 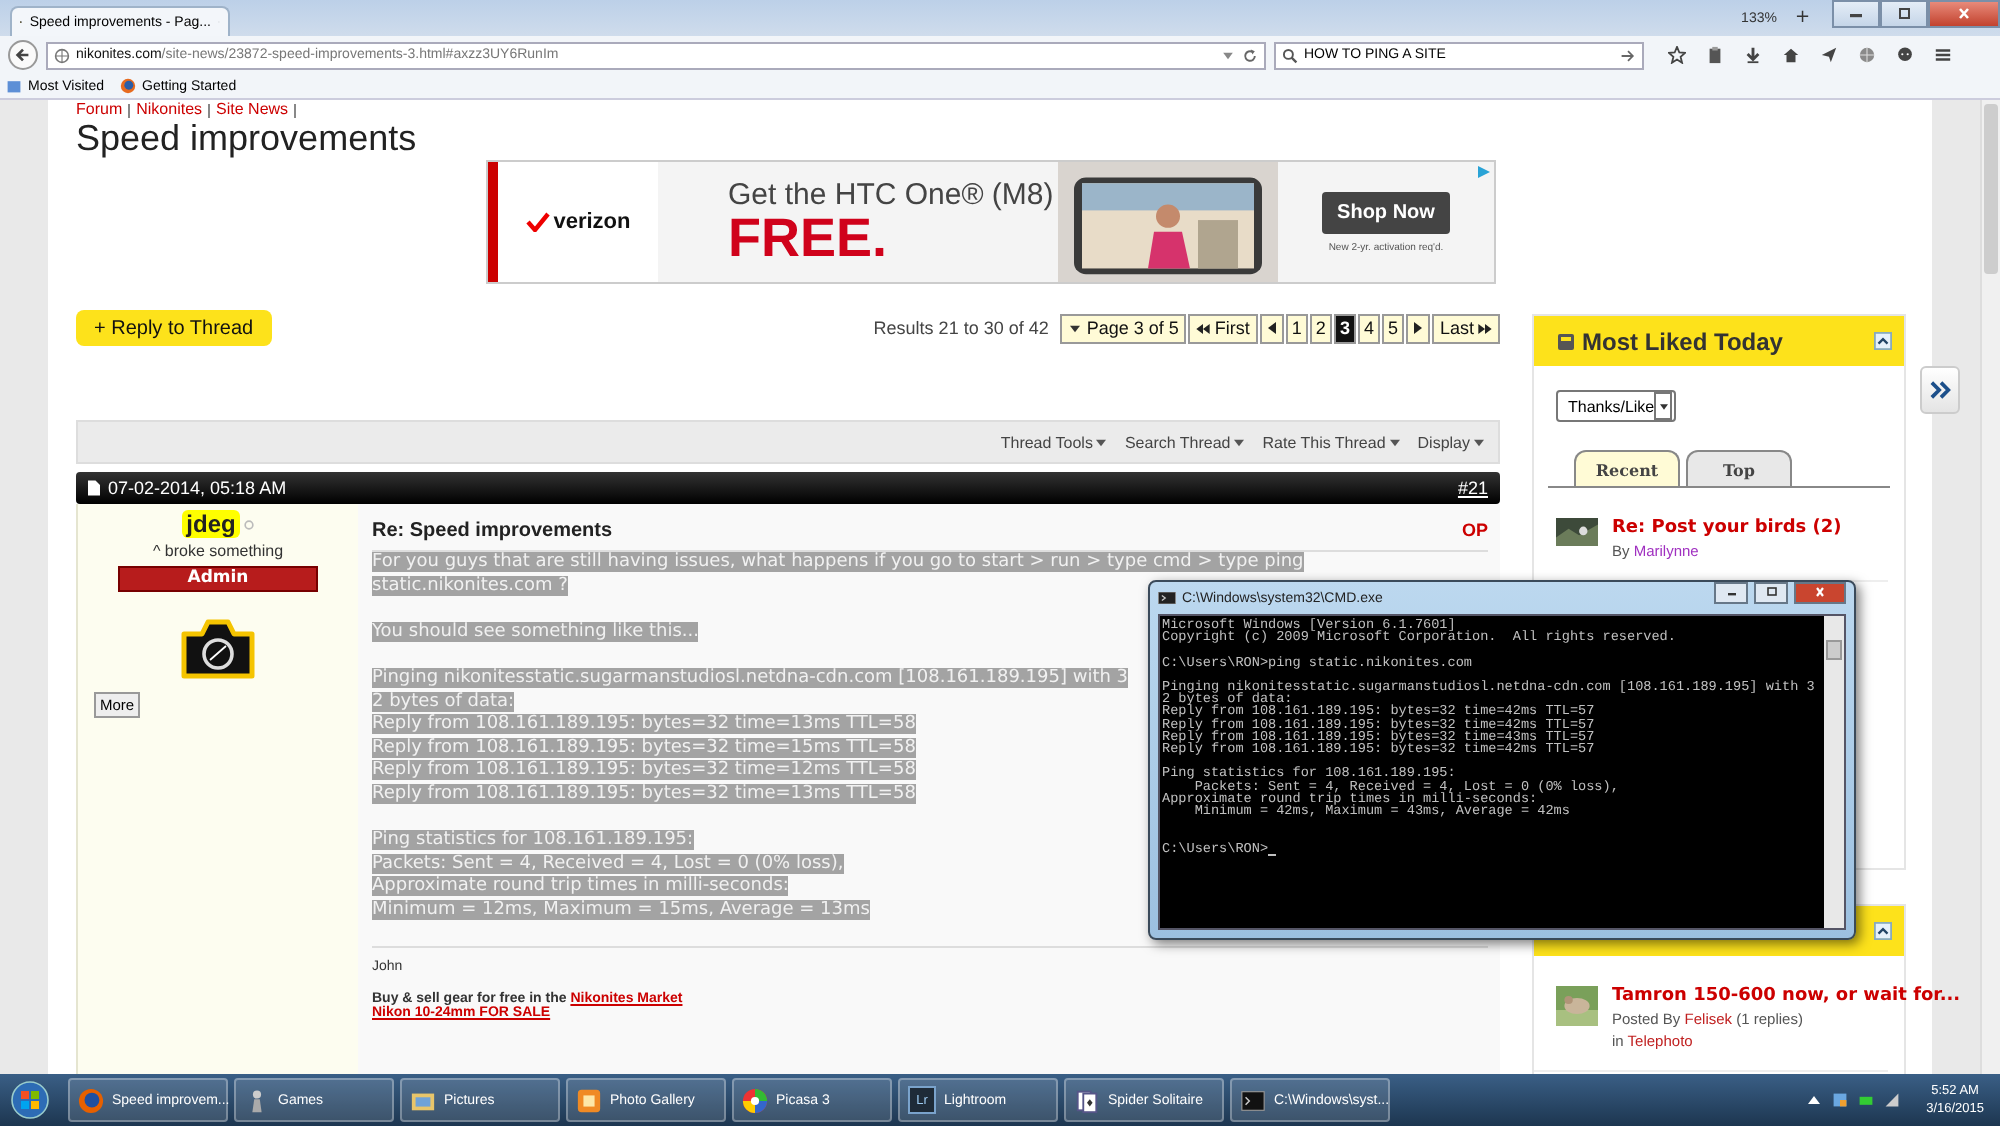 What do you see at coordinates (1054, 442) in the screenshot?
I see `thread-menu-button: Thread Tools` at bounding box center [1054, 442].